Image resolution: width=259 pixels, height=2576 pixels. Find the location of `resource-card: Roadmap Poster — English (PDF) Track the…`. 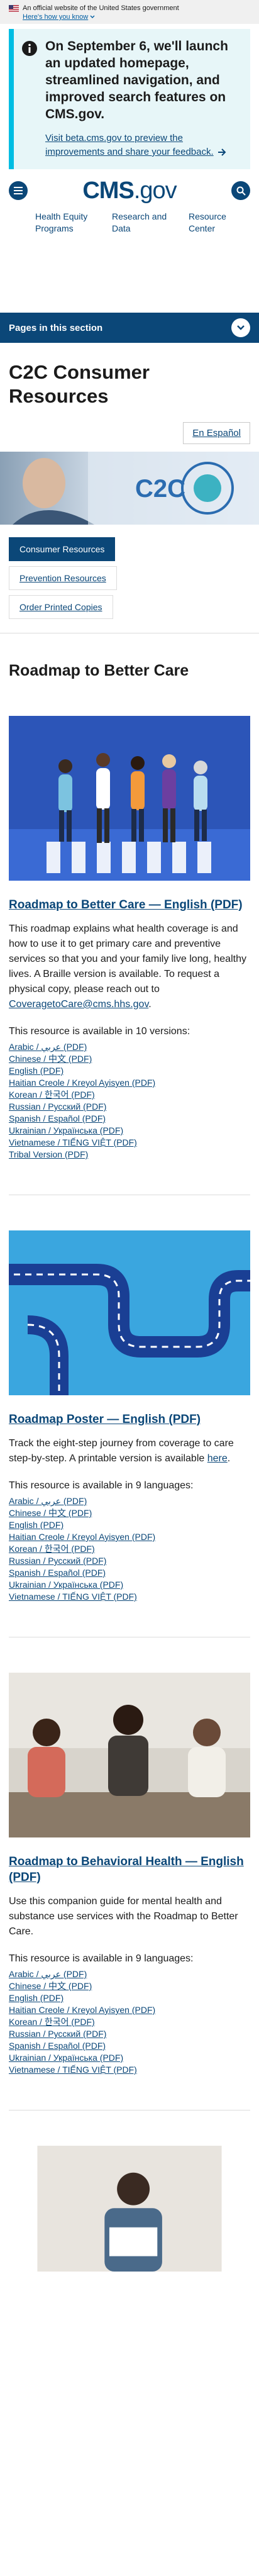

resource-card: Roadmap Poster — English (PDF) Track the… is located at coordinates (129, 1416).